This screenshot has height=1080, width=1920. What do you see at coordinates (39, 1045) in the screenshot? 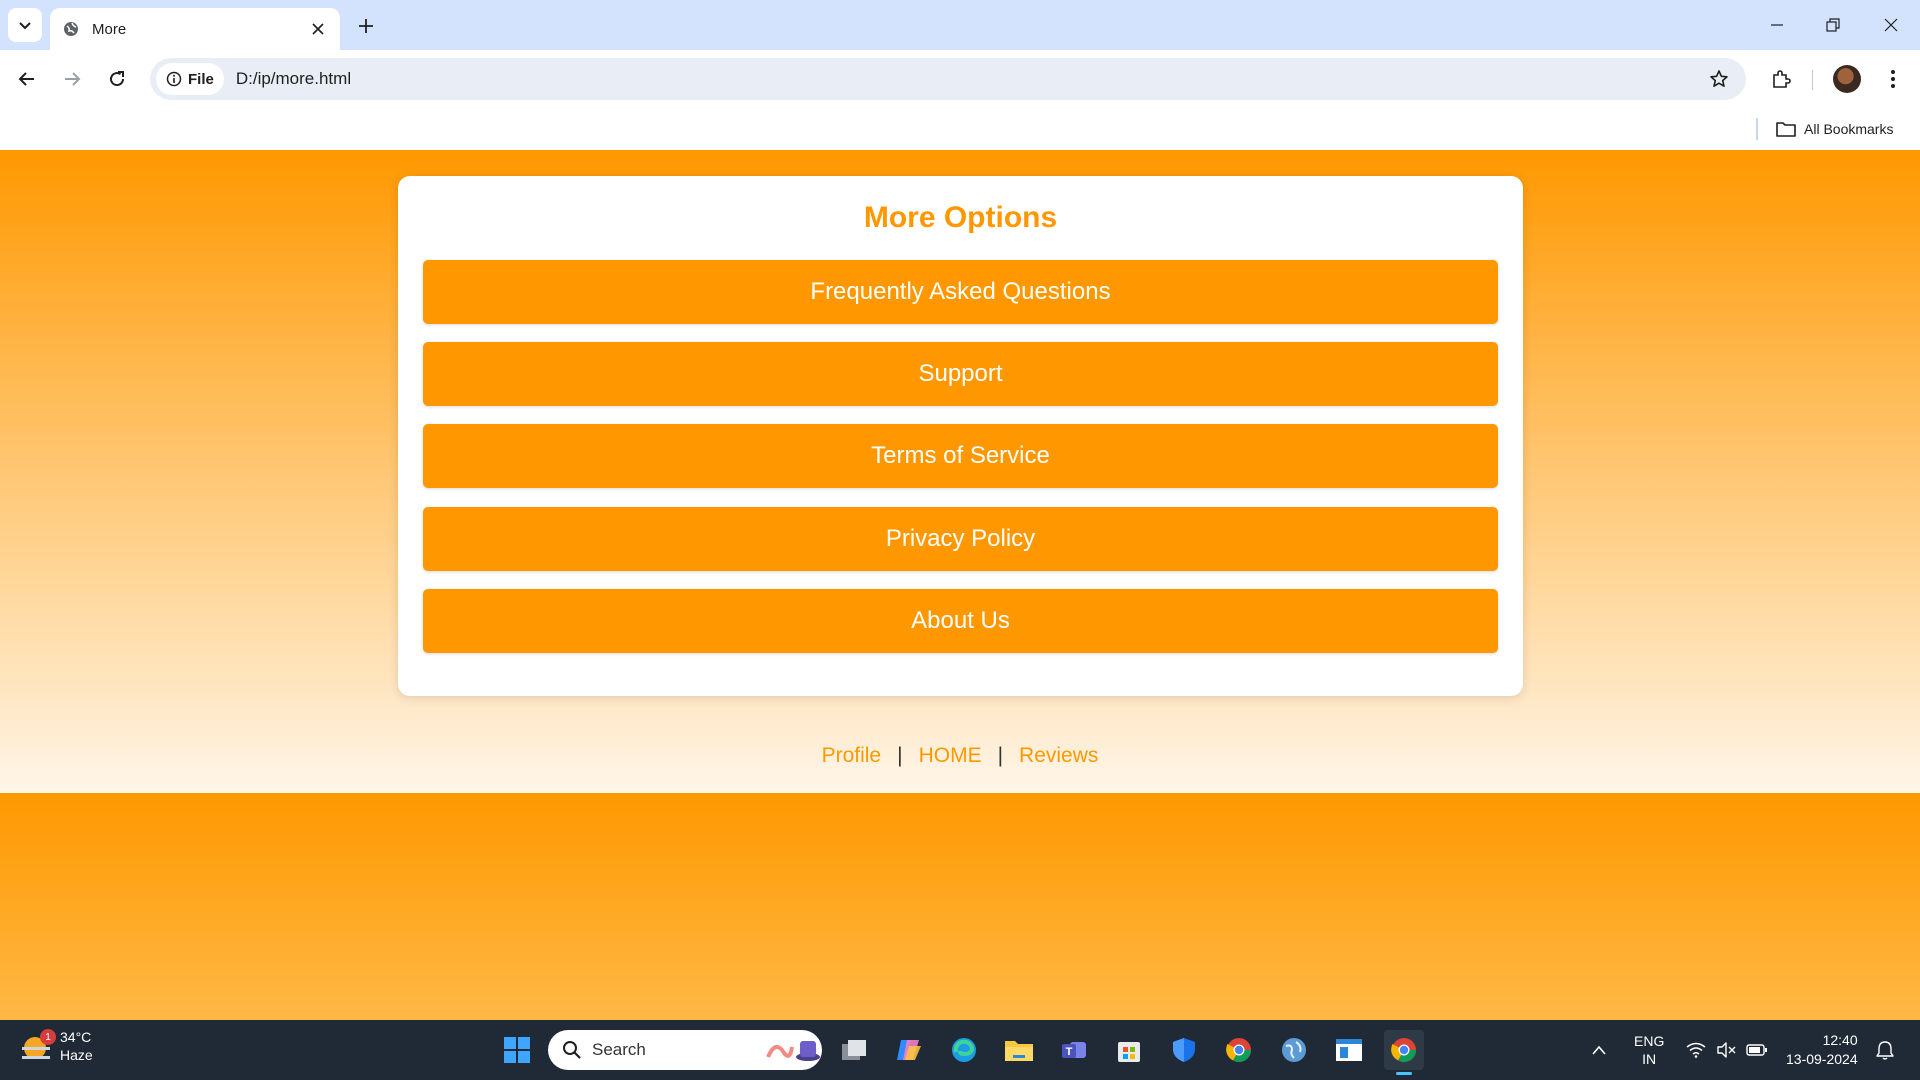
I see `haze-weather-icon: 1` at bounding box center [39, 1045].